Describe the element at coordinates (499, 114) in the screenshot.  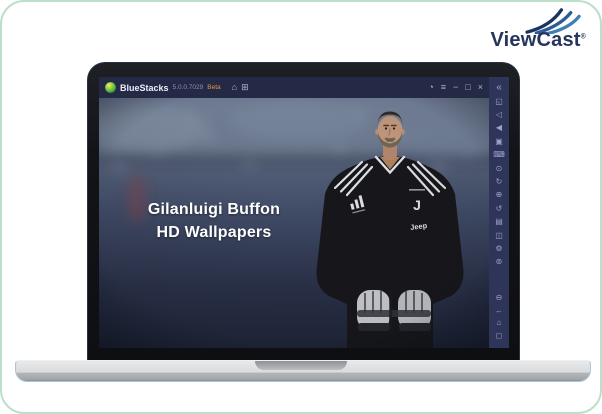
I see `volume-icon: ◁` at that location.